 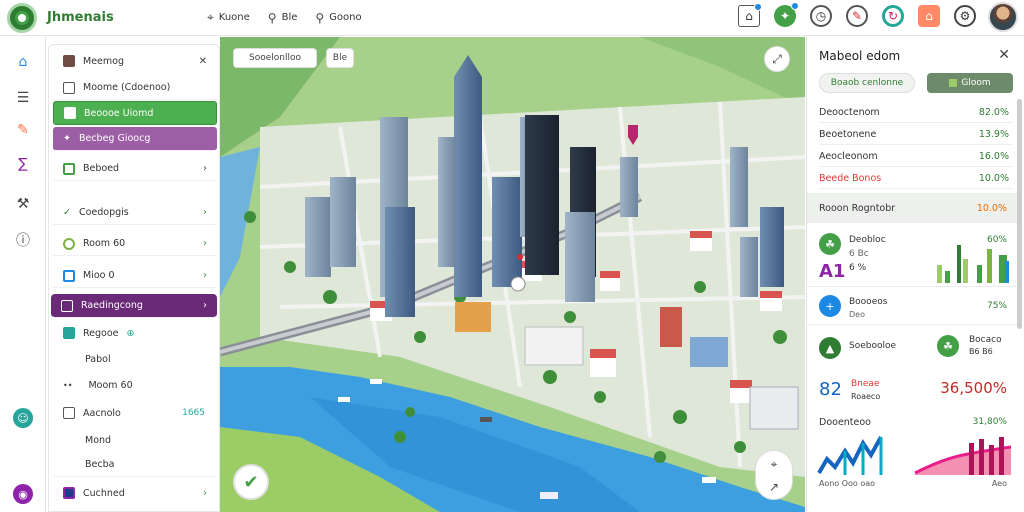 I want to click on stat-label: Deooctenom, so click(x=849, y=112).